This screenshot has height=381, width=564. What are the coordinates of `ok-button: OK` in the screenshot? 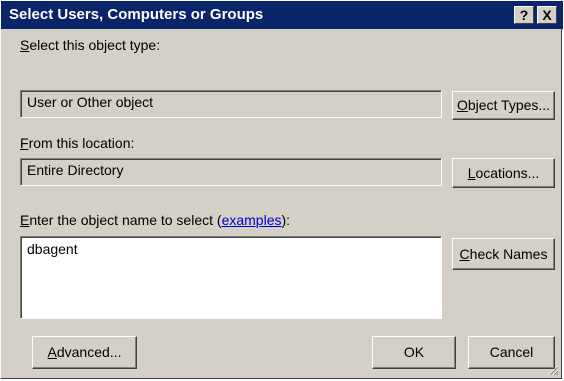 It's located at (414, 352).